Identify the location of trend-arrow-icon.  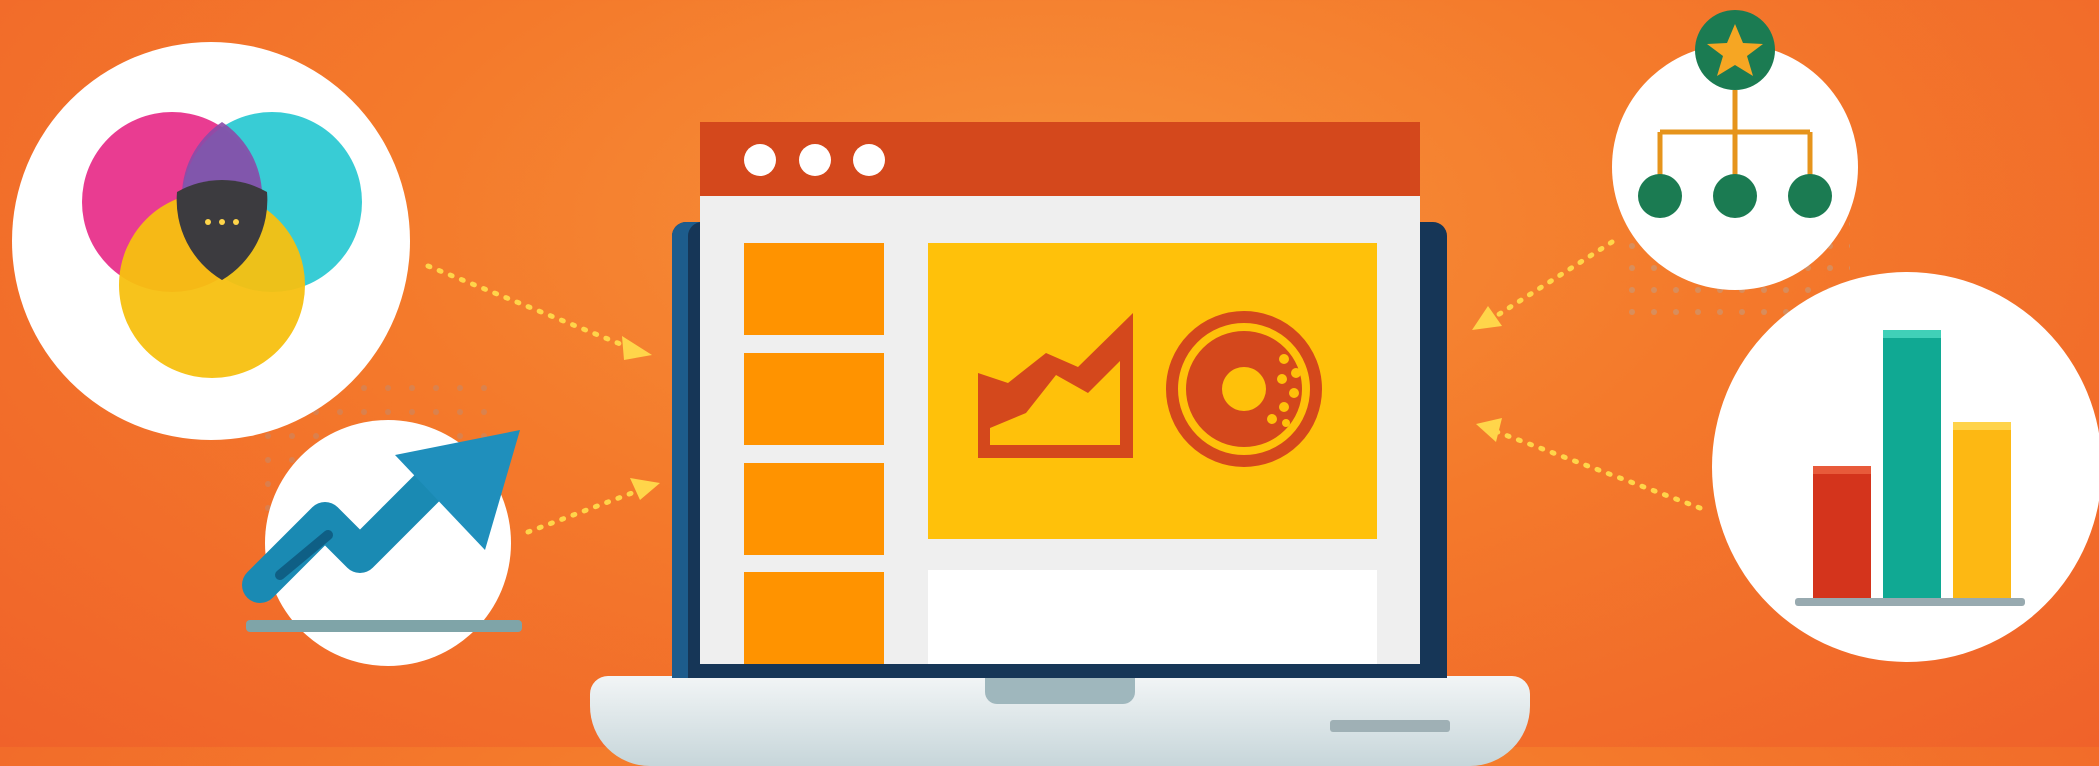
(382, 531).